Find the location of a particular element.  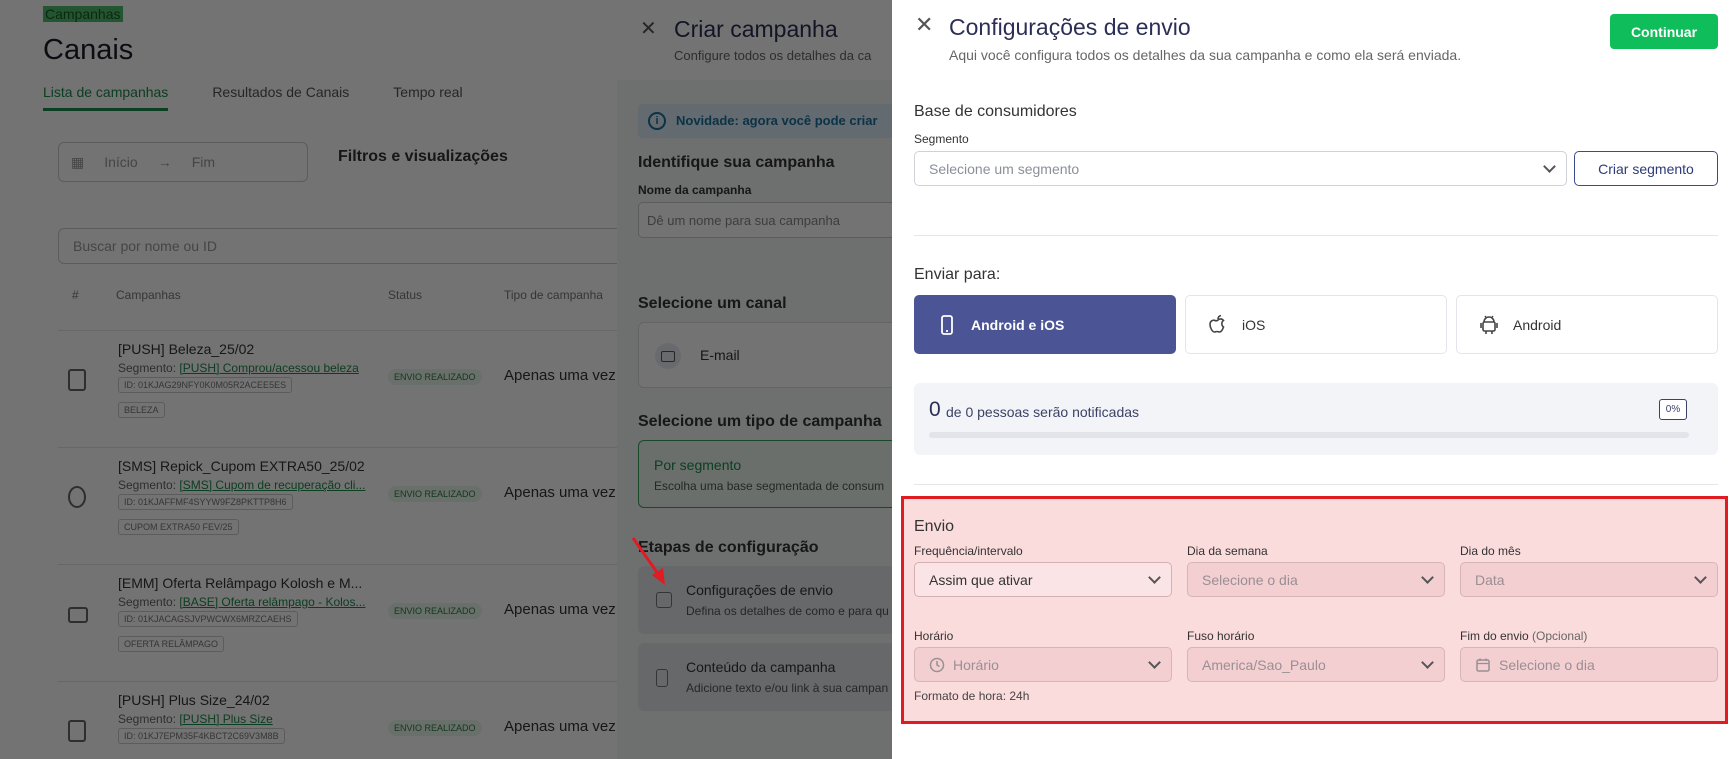

info-icon: i is located at coordinates (657, 121).